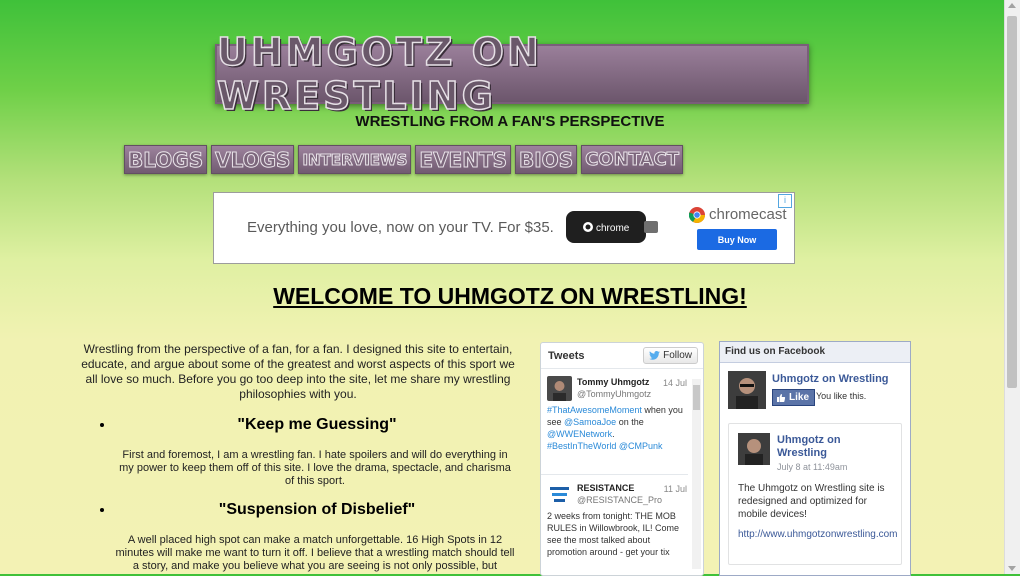  I want to click on philosophy-heading: "Suspension of Disbelief", so click(317, 509).